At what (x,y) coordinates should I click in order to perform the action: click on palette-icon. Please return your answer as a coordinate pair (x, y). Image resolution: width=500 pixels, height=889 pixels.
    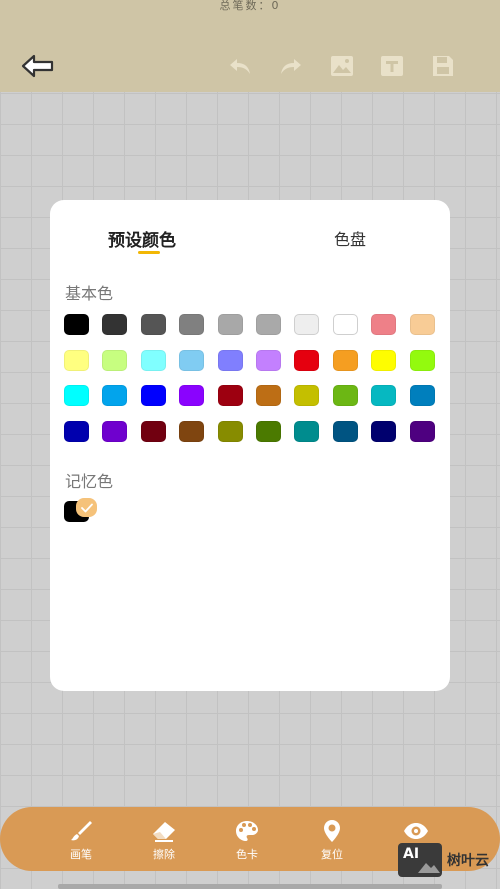
    Looking at the image, I should click on (247, 831).